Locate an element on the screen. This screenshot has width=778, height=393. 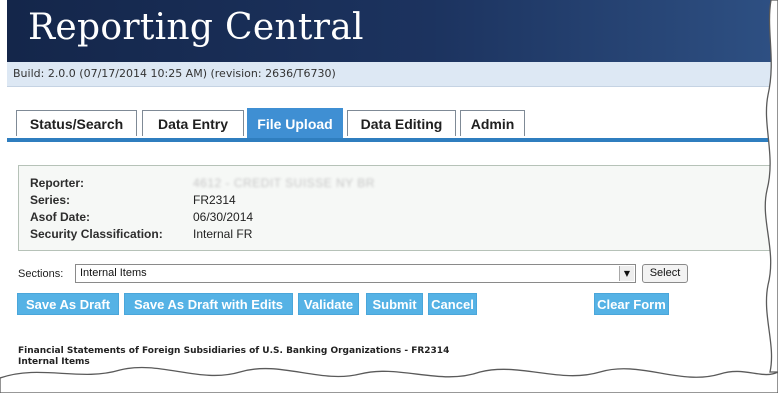
tab-data-editing: Data Editing is located at coordinates (401, 123).